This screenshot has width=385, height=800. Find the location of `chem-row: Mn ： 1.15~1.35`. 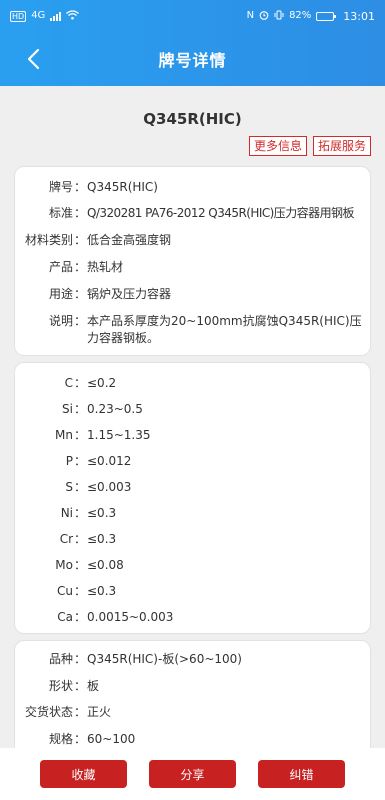

chem-row: Mn ： 1.15~1.35 is located at coordinates (193, 435).